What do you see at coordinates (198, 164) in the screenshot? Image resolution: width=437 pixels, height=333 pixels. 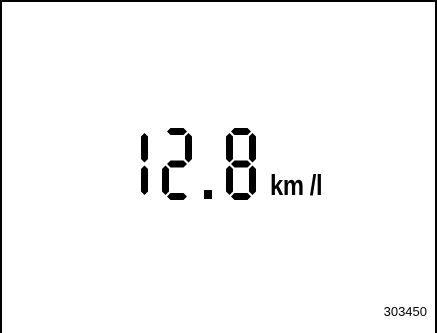 I see `lcd-readout` at bounding box center [198, 164].